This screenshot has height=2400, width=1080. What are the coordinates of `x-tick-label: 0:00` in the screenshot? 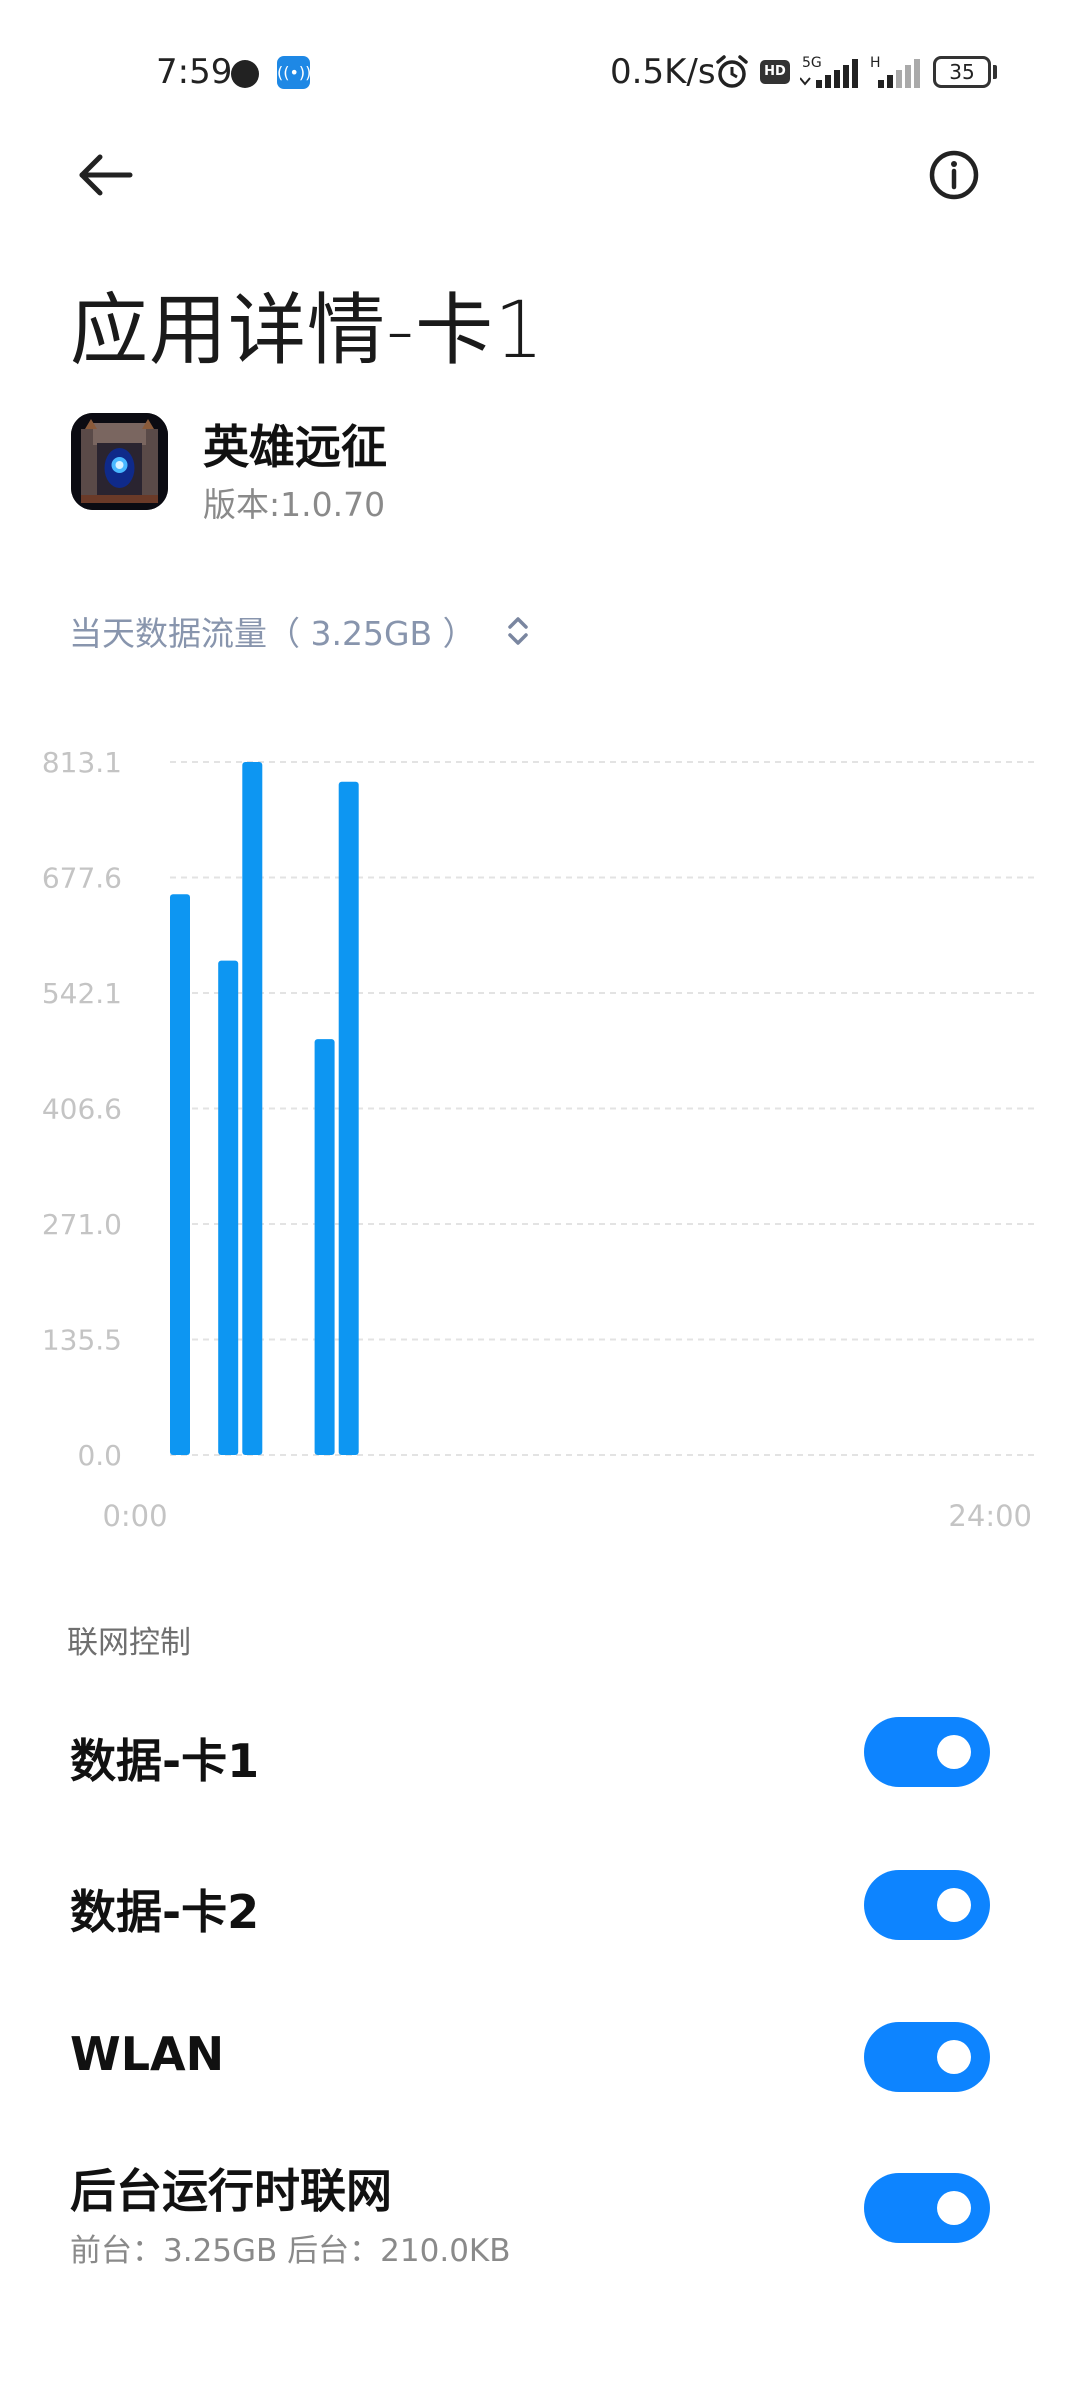 It's located at (134, 1516).